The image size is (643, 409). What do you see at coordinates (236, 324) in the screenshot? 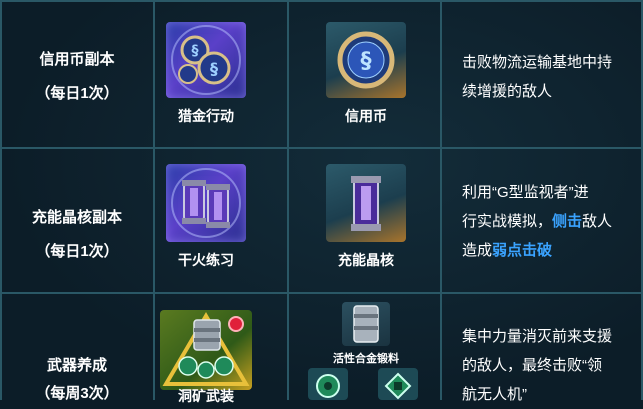
I see `notification-badge` at bounding box center [236, 324].